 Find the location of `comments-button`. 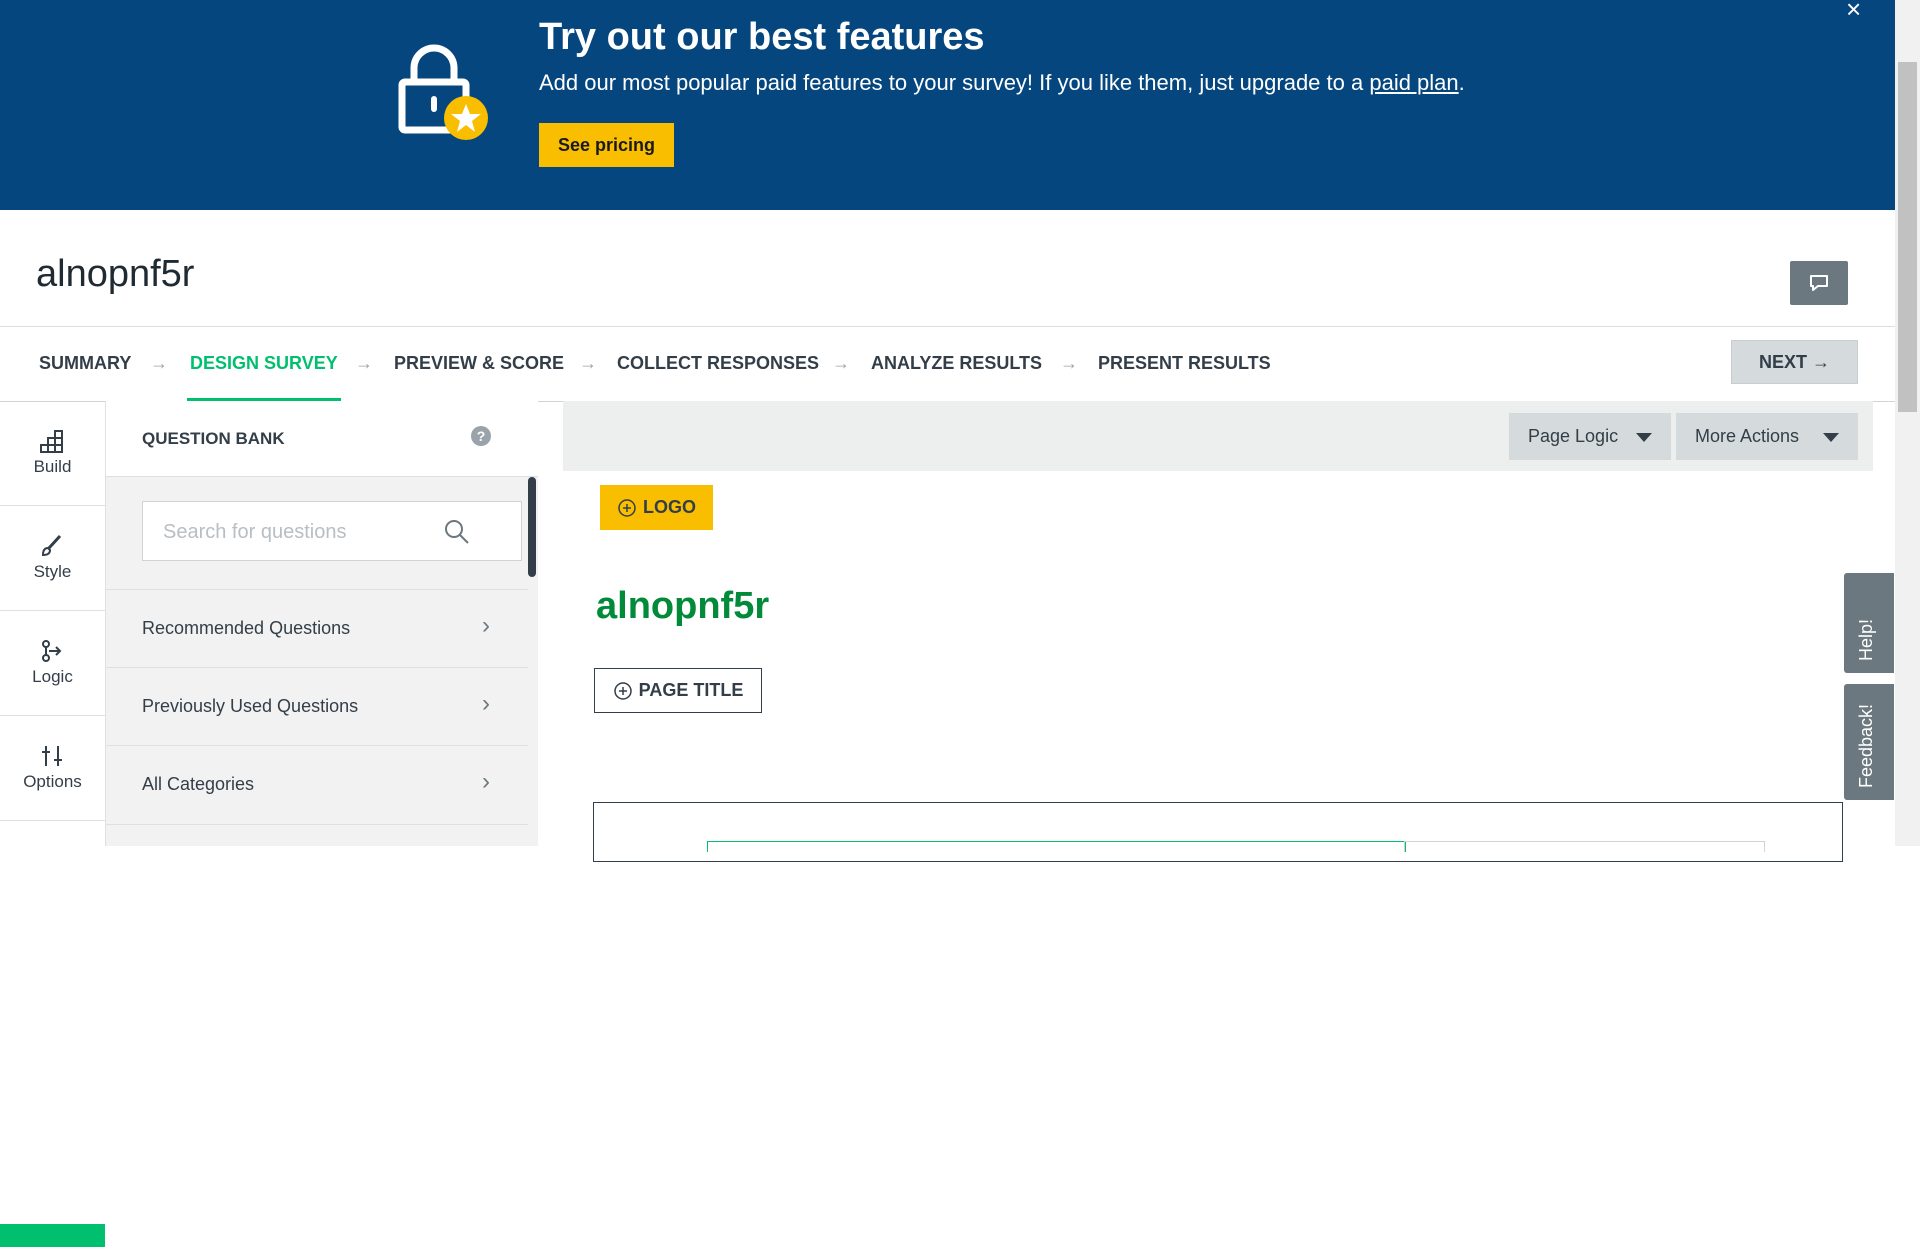

comments-button is located at coordinates (1819, 283).